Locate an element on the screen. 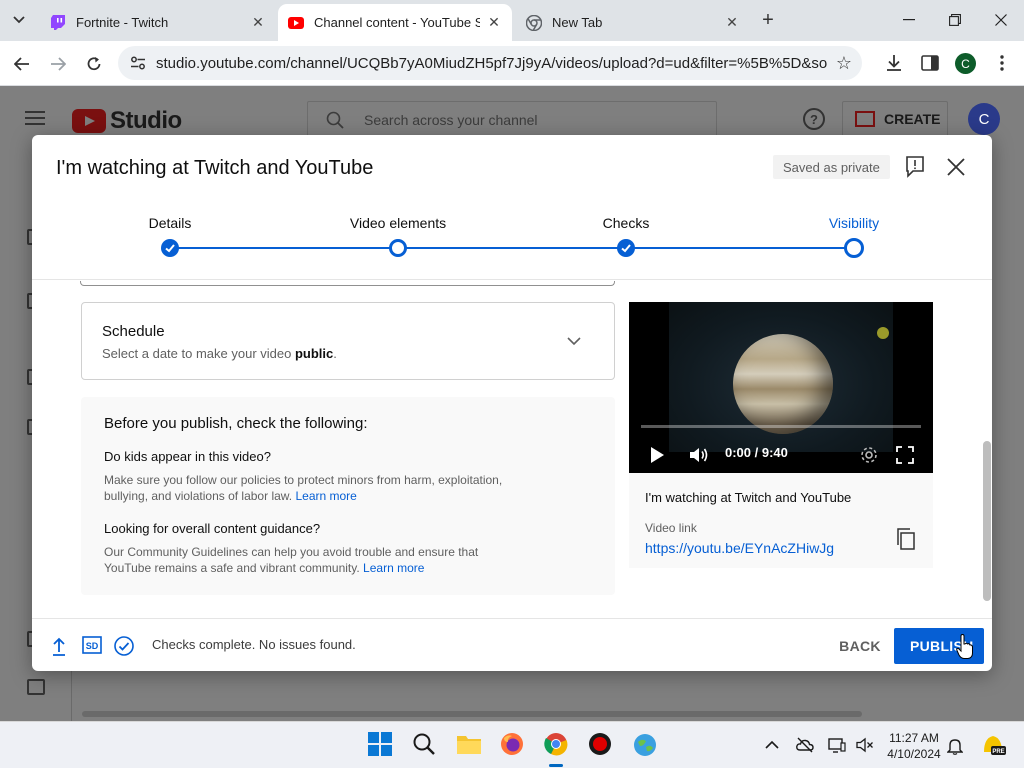  cloud-offline-icon is located at coordinates (805, 746).